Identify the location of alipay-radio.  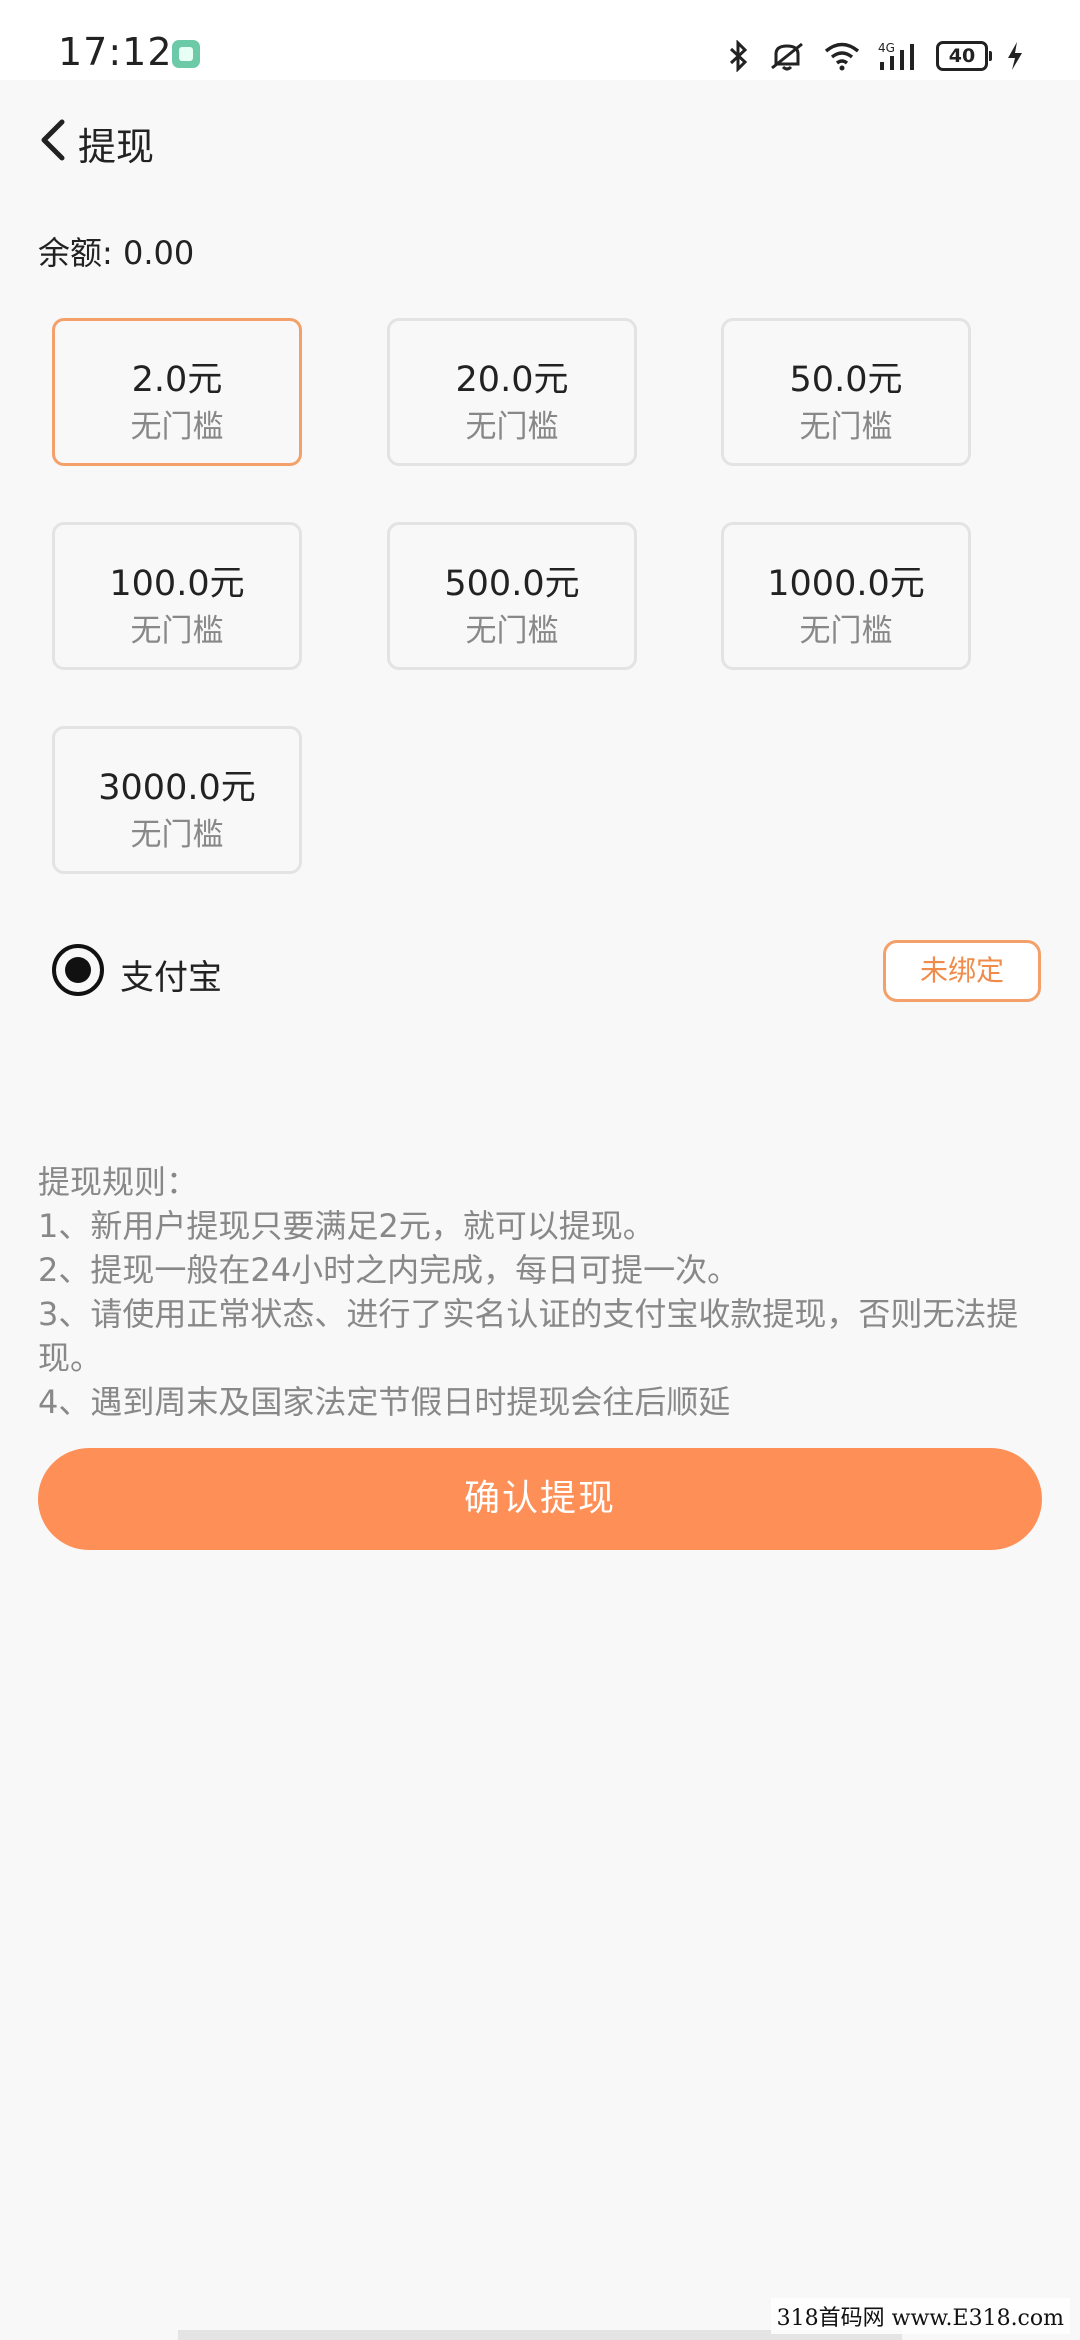
(78, 970).